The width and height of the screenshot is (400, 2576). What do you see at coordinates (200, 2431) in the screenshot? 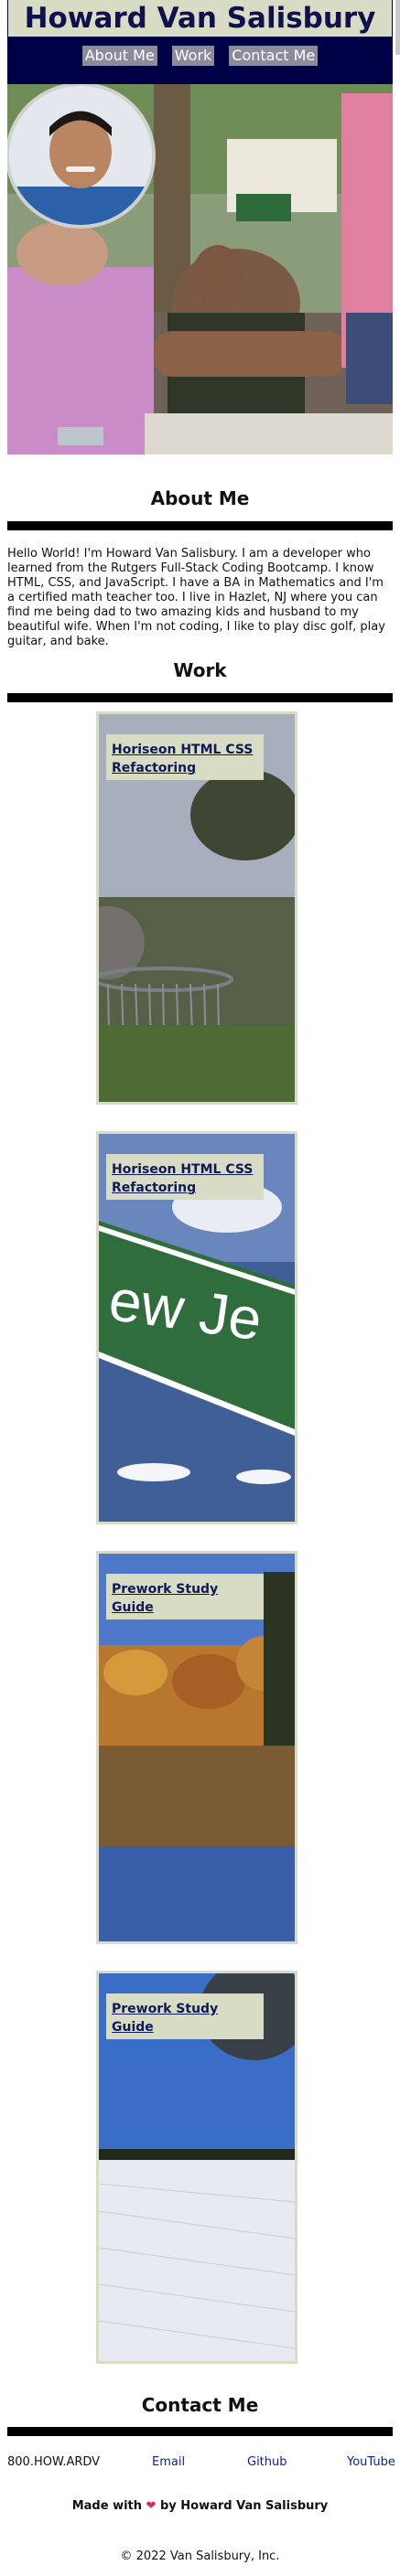
I see `contact-divider` at bounding box center [200, 2431].